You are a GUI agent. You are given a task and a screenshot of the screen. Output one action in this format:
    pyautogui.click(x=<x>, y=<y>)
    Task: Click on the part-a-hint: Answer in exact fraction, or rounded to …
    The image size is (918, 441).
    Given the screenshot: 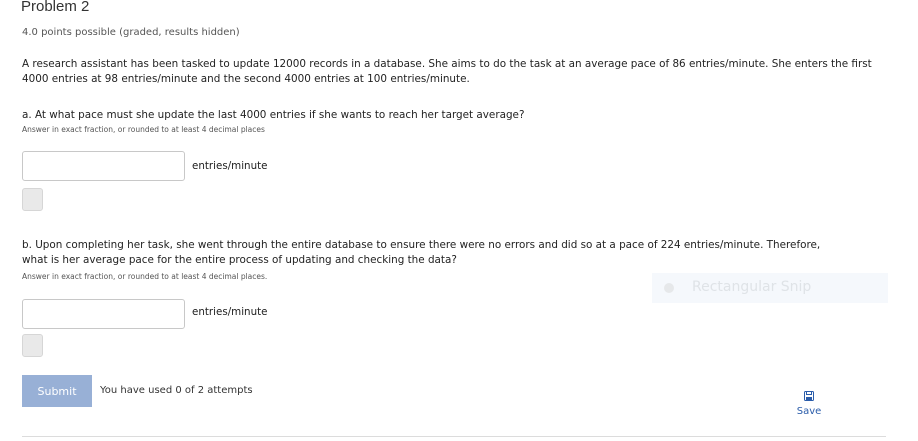 What is the action you would take?
    pyautogui.click(x=143, y=129)
    